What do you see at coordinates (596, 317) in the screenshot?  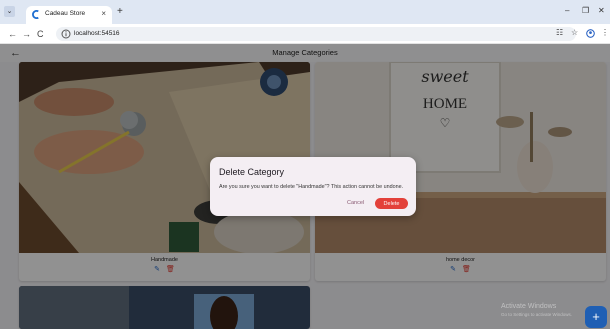 I see `add-category-button: +` at bounding box center [596, 317].